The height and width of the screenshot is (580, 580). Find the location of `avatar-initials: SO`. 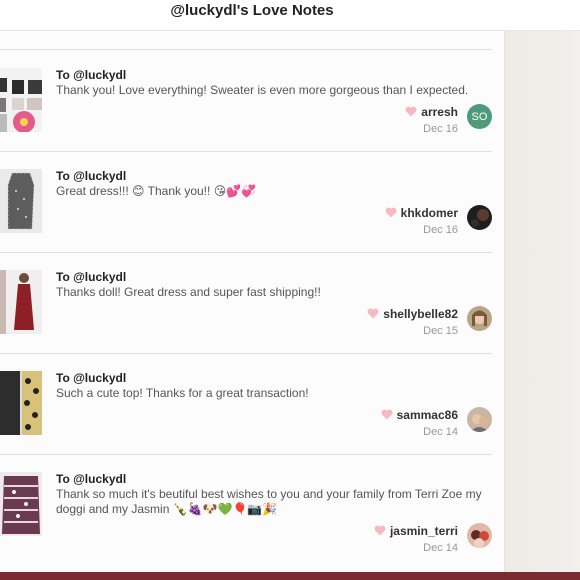

avatar-initials: SO is located at coordinates (479, 116).